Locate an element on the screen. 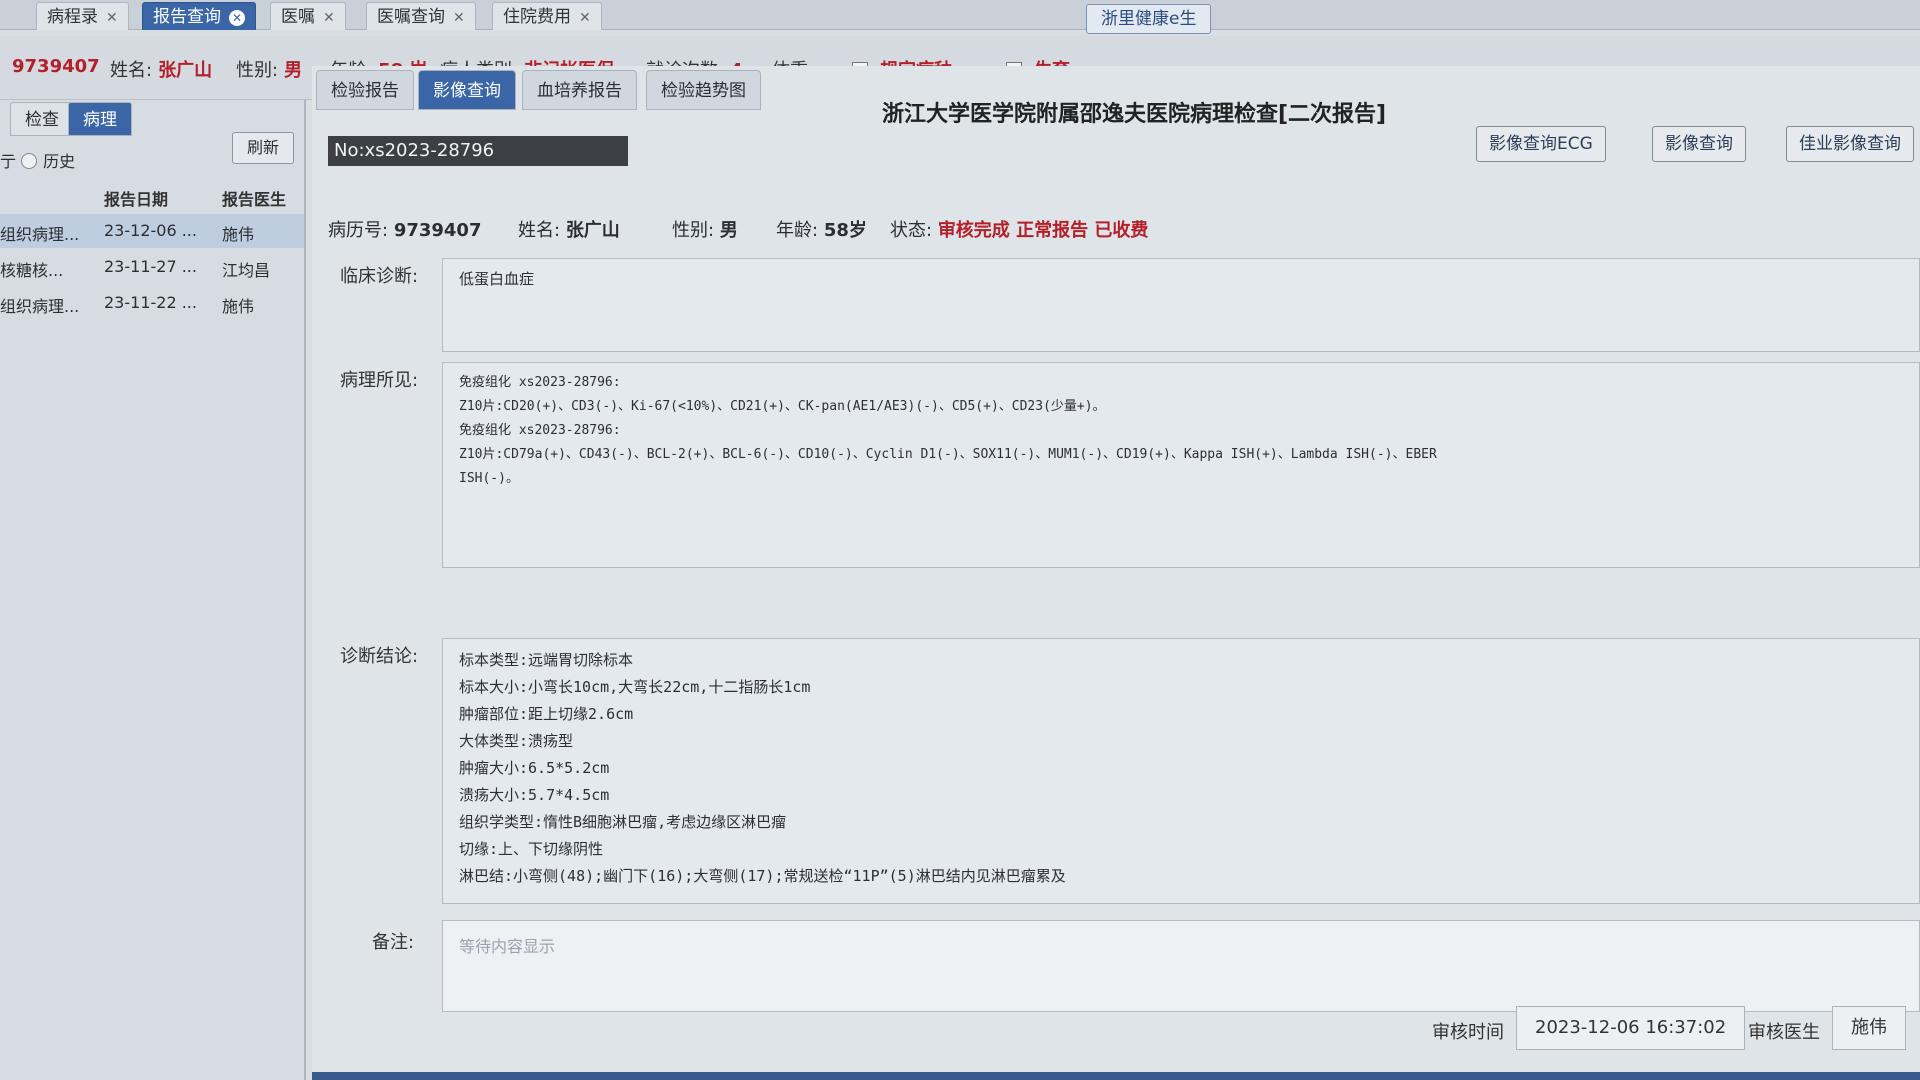 The width and height of the screenshot is (1920, 1080). report-status: 状态: 审核完成 正常报告 已收费 is located at coordinates (1019, 230).